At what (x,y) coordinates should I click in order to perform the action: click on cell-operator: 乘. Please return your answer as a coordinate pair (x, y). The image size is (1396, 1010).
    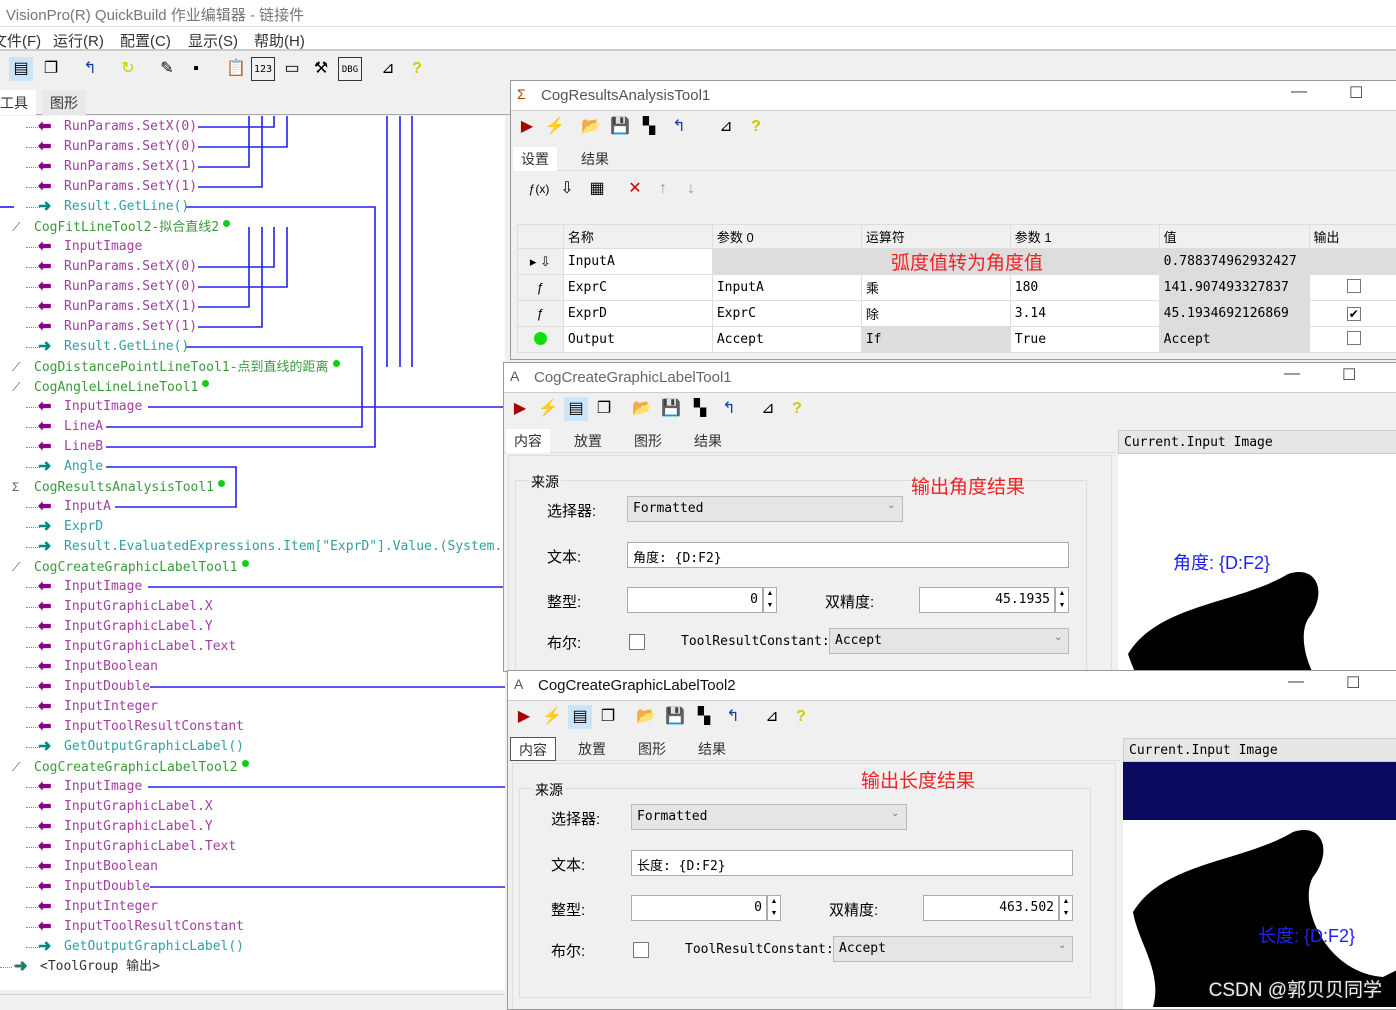
    Looking at the image, I should click on (935, 288).